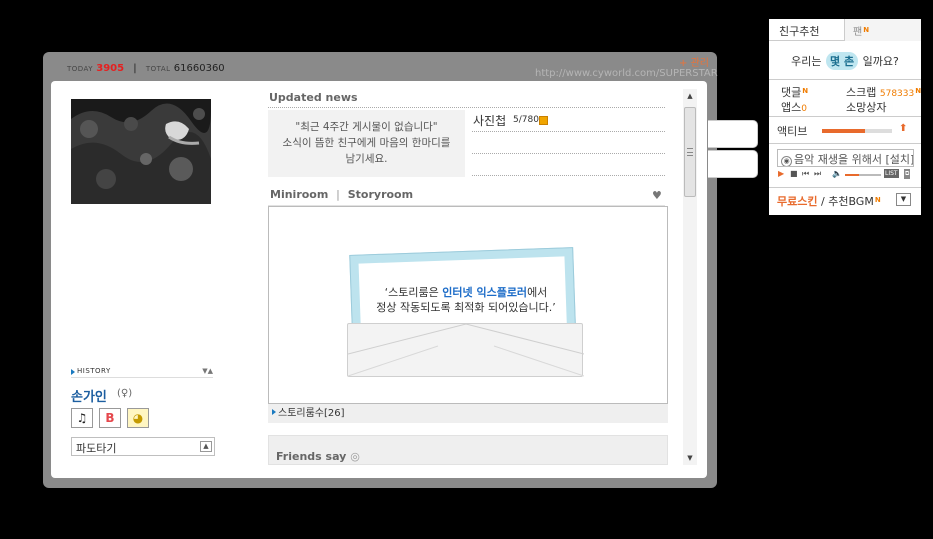 The height and width of the screenshot is (539, 933). I want to click on profile-photo, so click(141, 151).